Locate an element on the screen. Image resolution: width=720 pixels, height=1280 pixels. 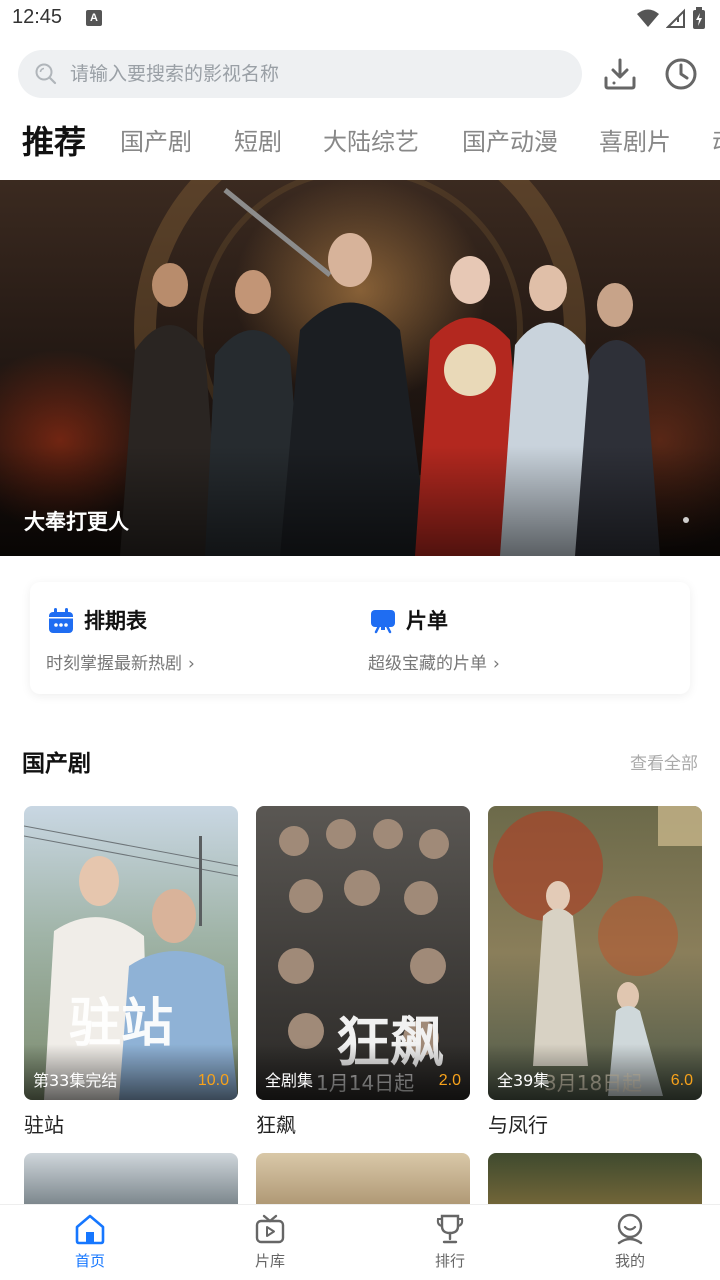
score-badge: 10.0 is located at coordinates (213, 1080).